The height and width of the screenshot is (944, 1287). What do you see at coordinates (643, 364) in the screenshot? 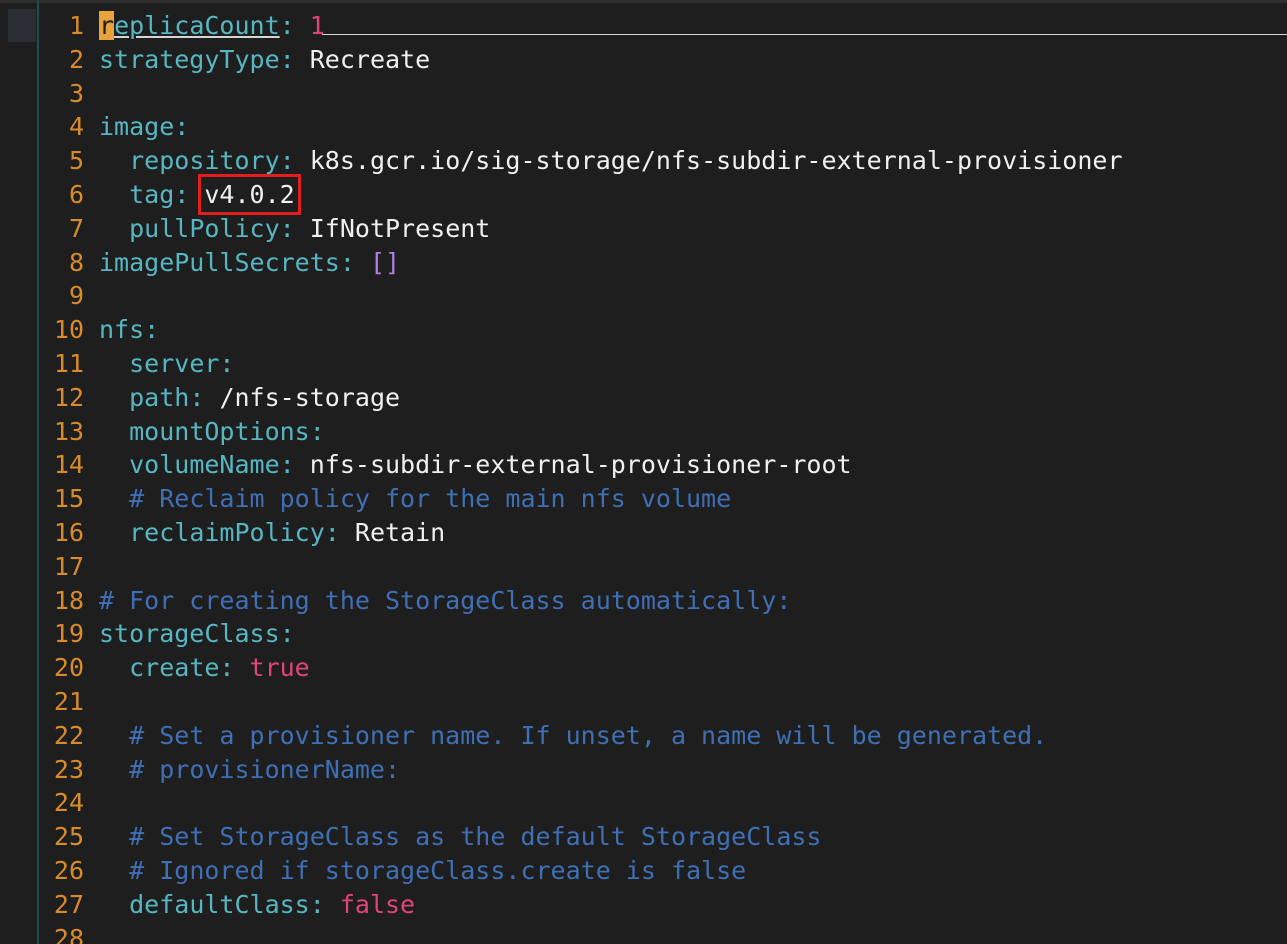
I see `code-line: 11 server:` at bounding box center [643, 364].